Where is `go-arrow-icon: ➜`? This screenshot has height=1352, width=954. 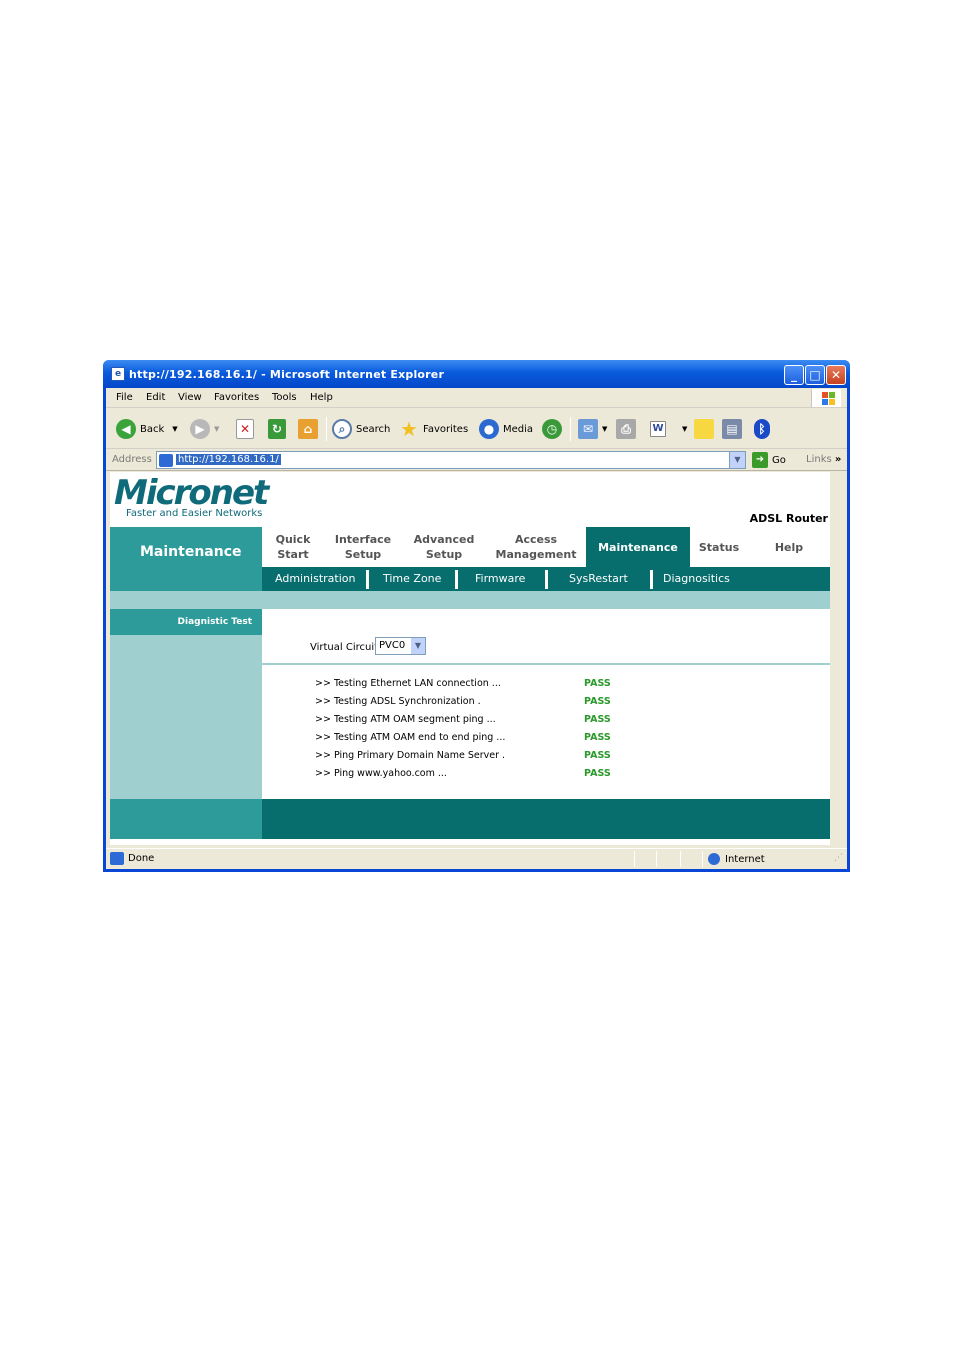
go-arrow-icon: ➜ is located at coordinates (760, 460).